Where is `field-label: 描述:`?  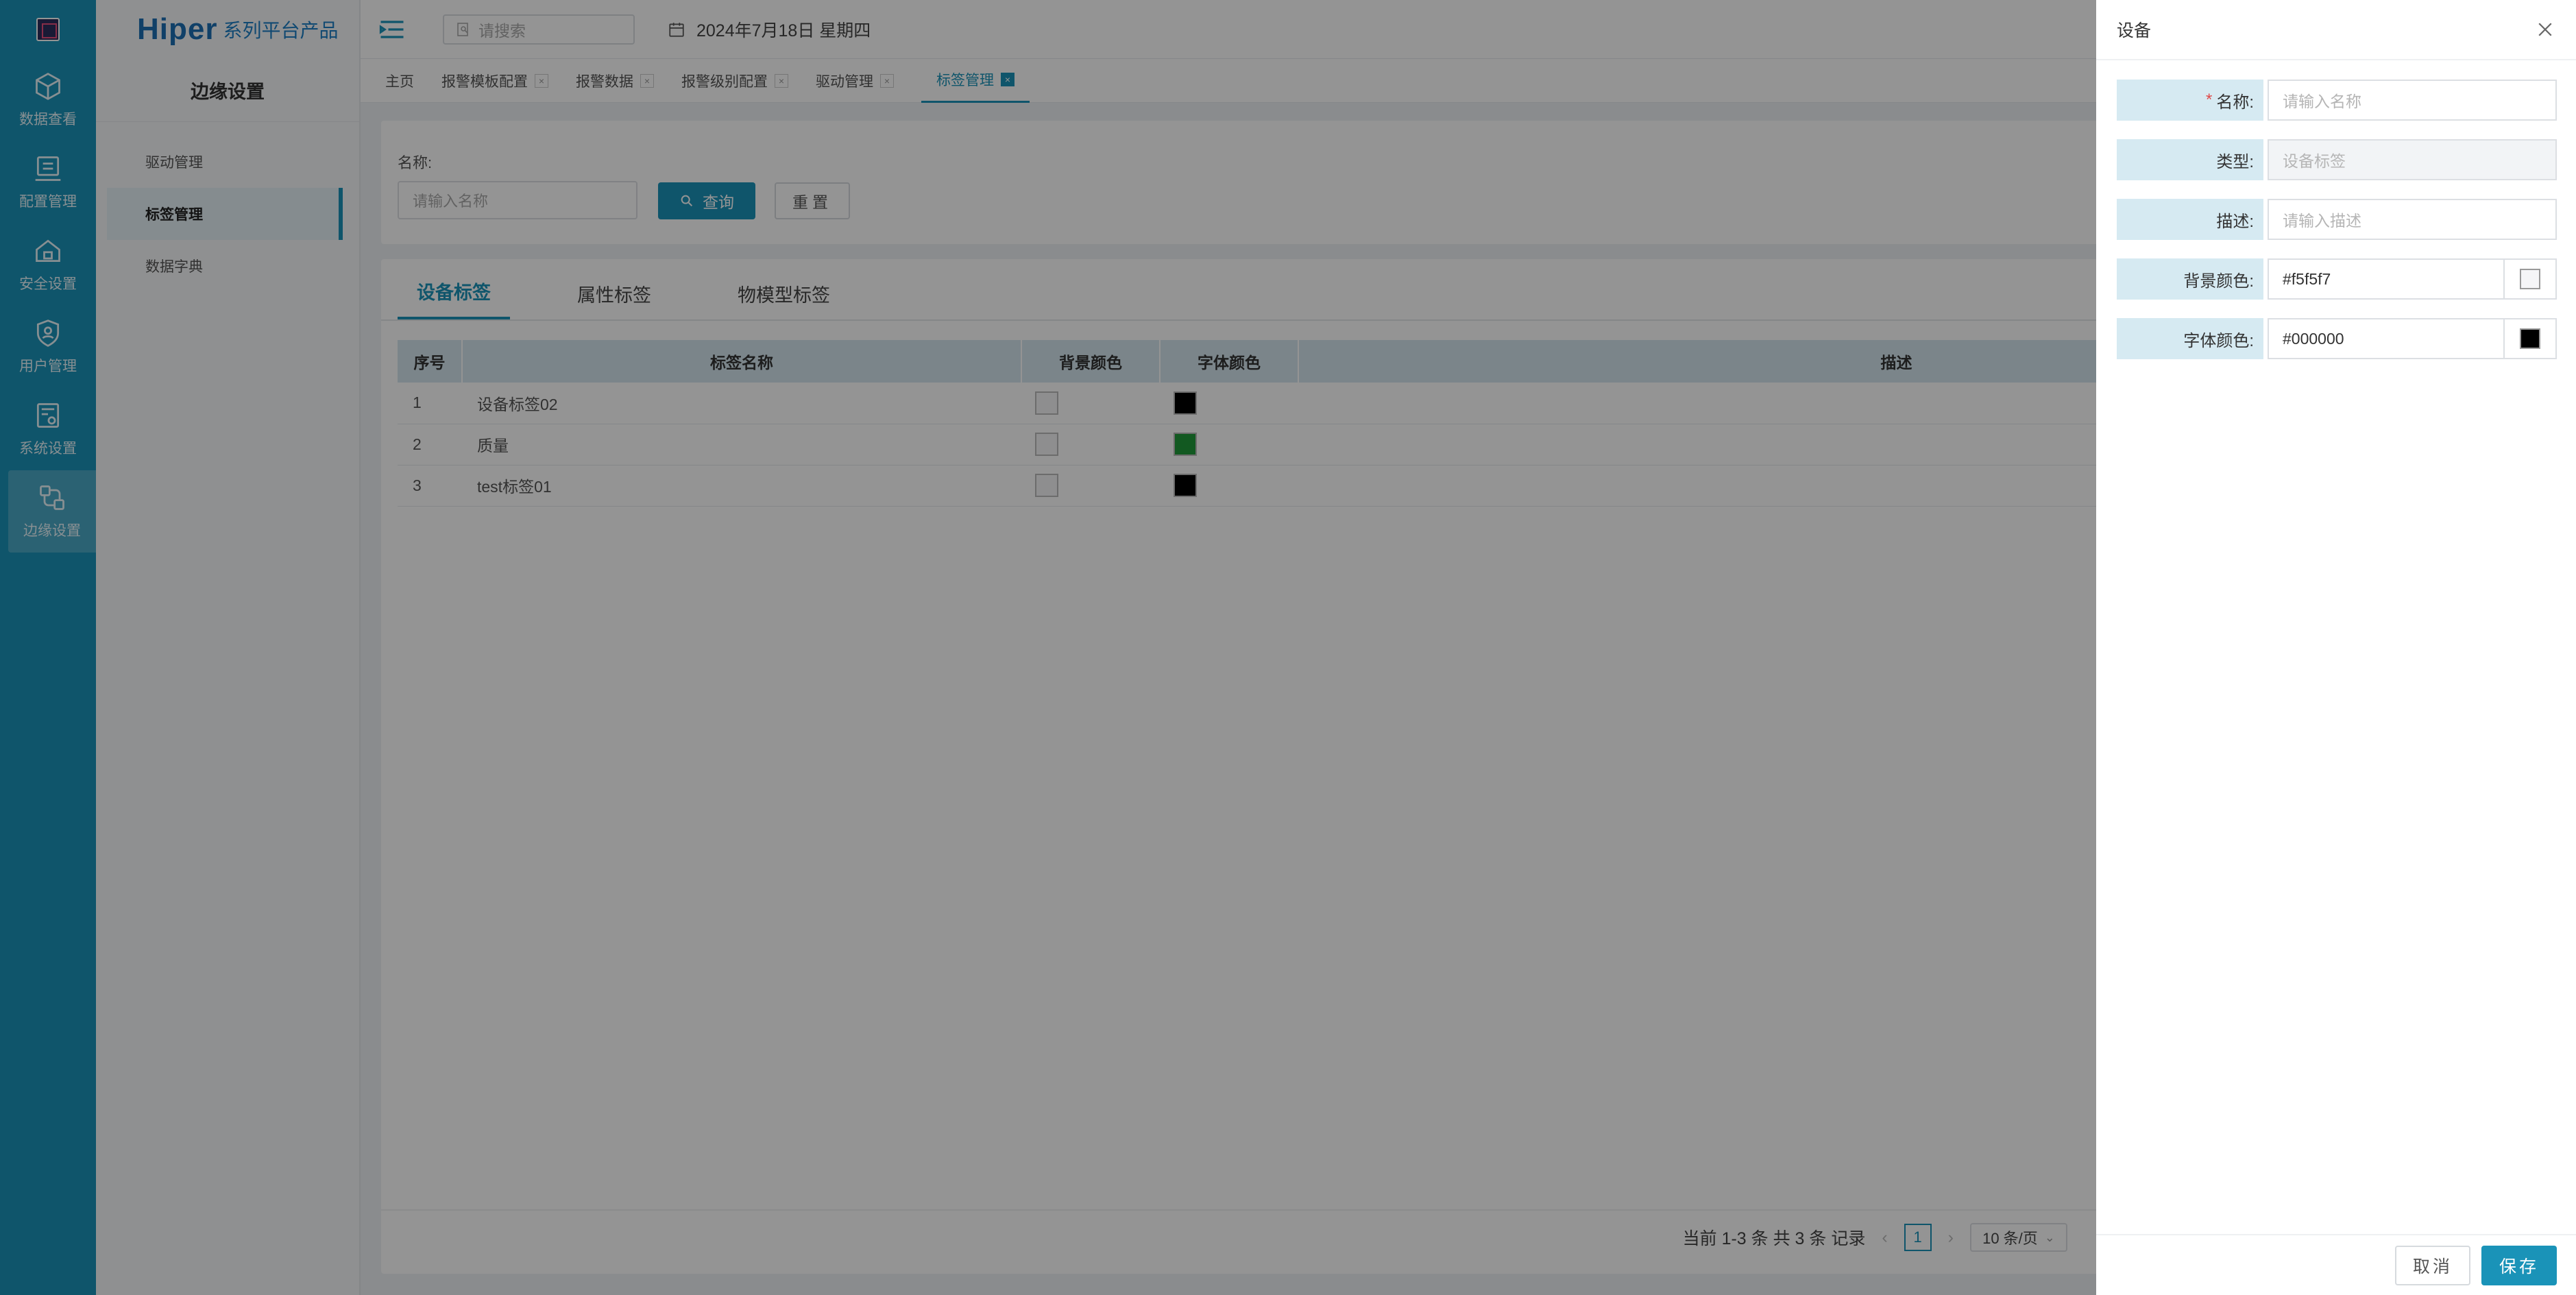
field-label: 描述: is located at coordinates (2190, 219).